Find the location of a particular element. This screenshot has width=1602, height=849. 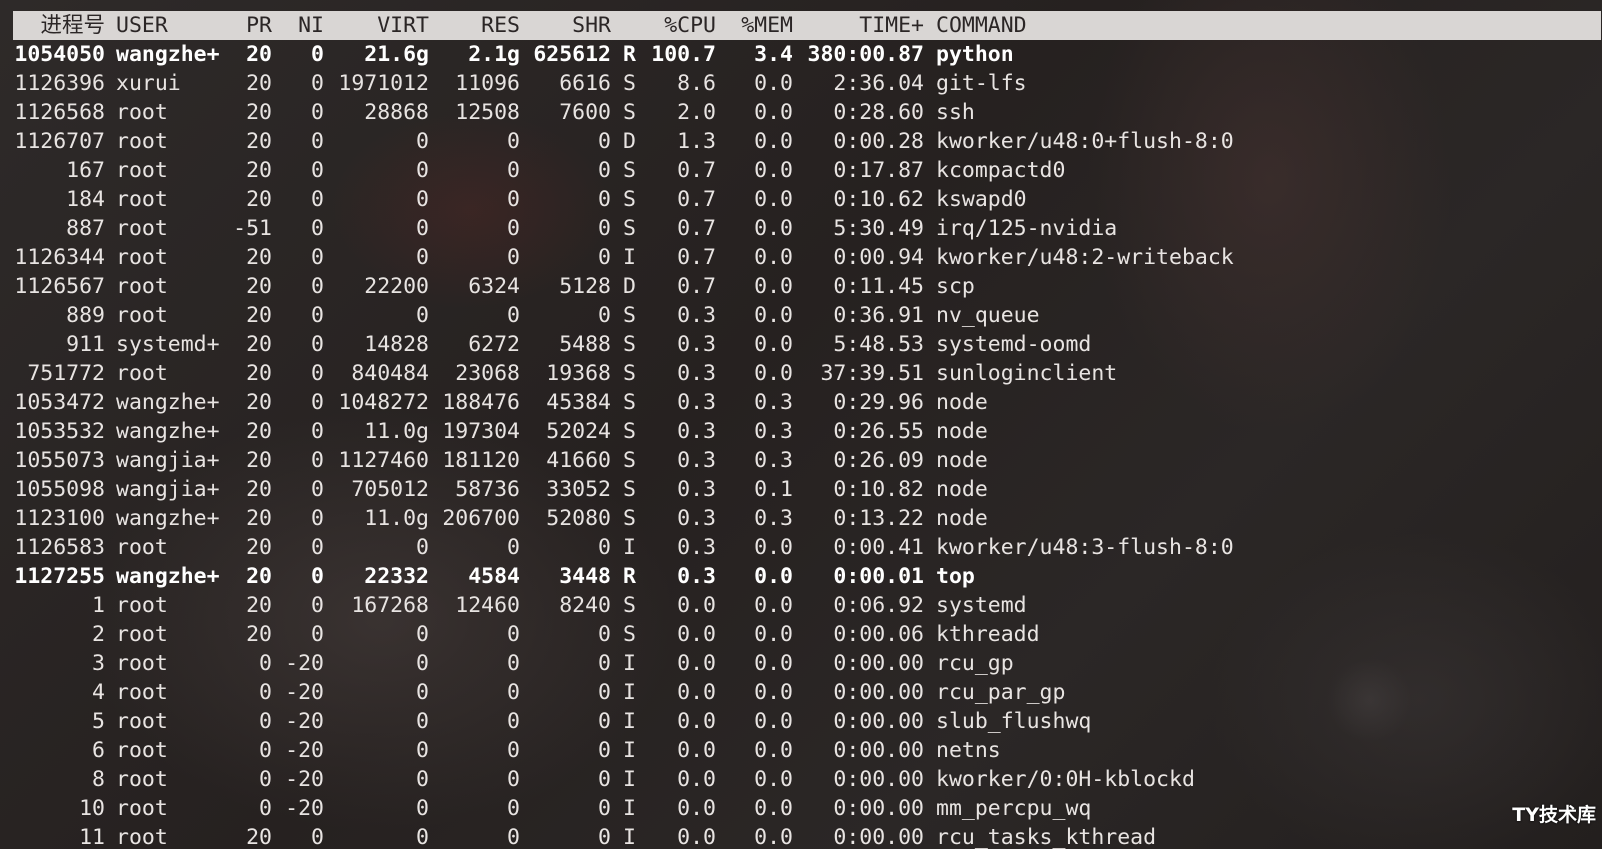

cell-shr: 5128 is located at coordinates (585, 286).